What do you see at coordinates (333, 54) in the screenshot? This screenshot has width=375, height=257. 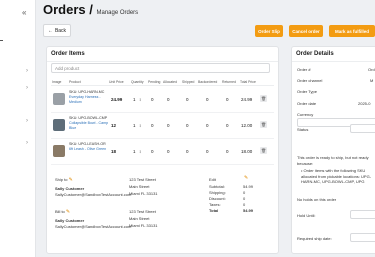 I see `order-details-title: Order Details` at bounding box center [333, 54].